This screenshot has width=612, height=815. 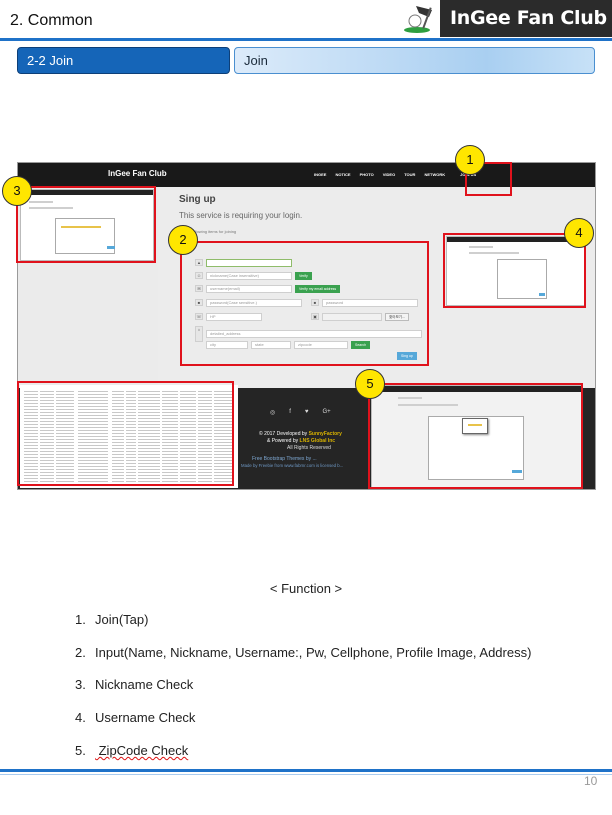 I want to click on function-item: 1. Join(Tap), so click(x=303, y=628).